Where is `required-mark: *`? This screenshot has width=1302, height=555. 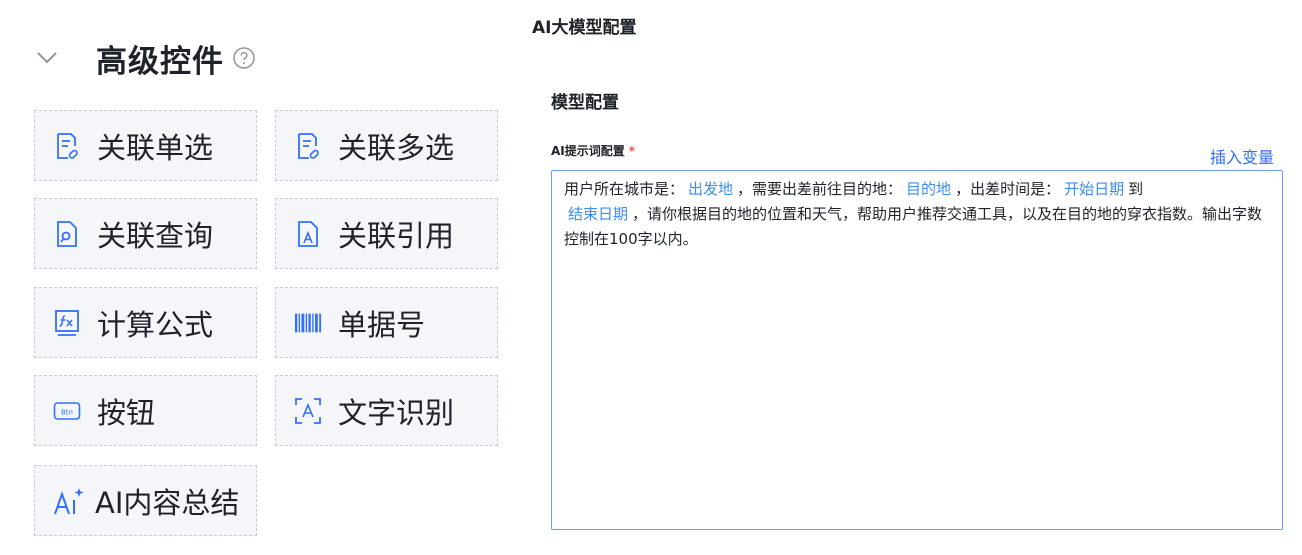
required-mark: * is located at coordinates (632, 151).